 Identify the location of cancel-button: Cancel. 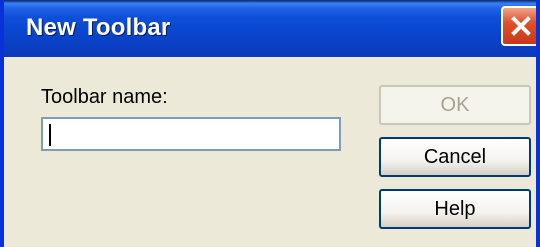
(455, 157).